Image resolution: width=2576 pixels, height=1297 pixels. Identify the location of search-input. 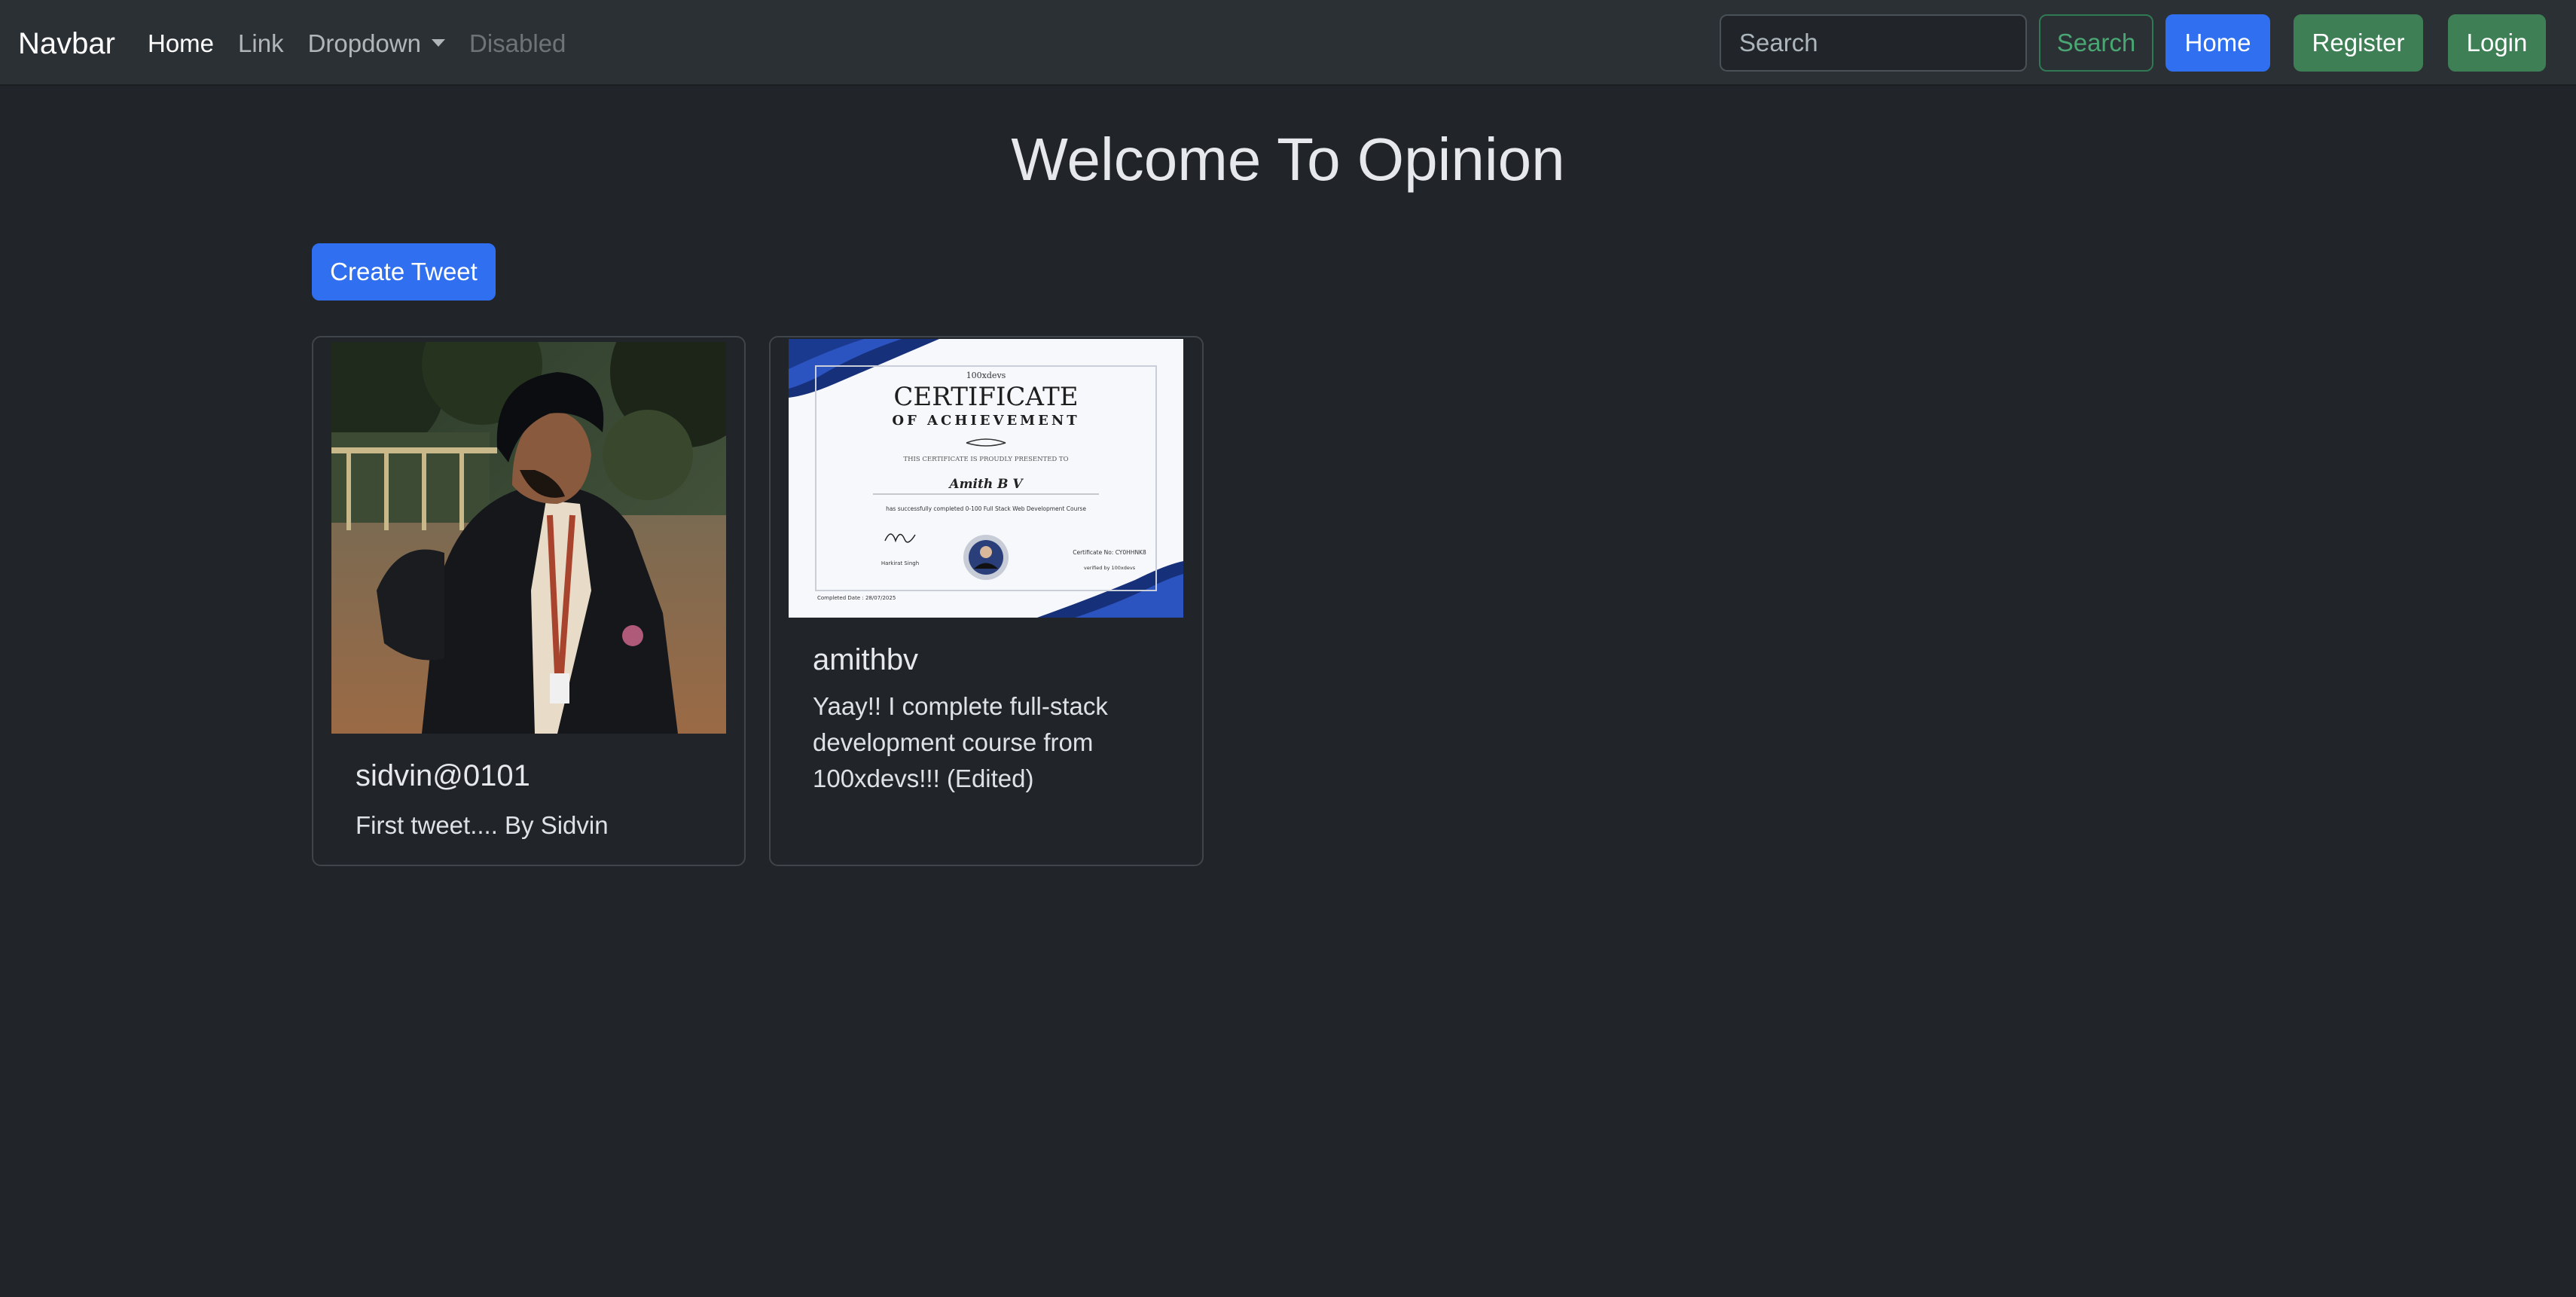
(1874, 43).